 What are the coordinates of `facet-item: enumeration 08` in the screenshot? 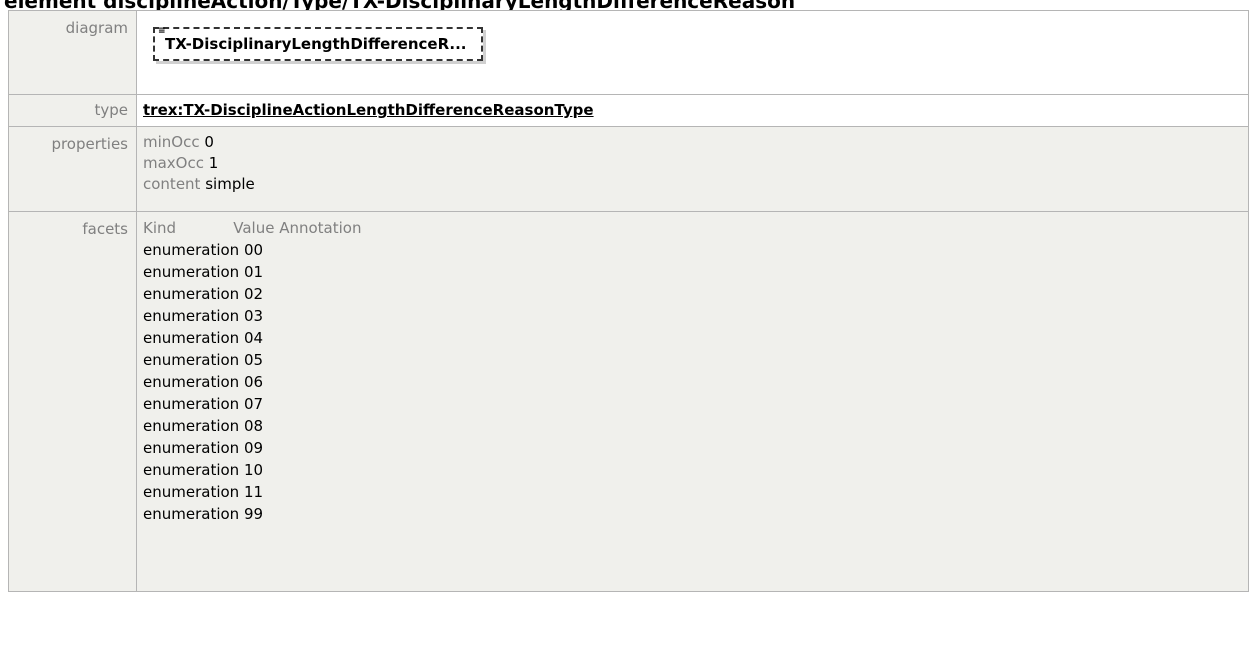 It's located at (203, 426).